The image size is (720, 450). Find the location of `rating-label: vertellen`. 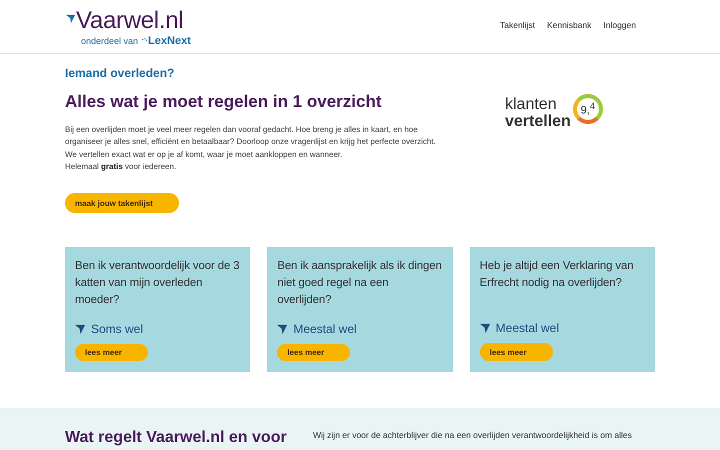

rating-label: vertellen is located at coordinates (538, 121).